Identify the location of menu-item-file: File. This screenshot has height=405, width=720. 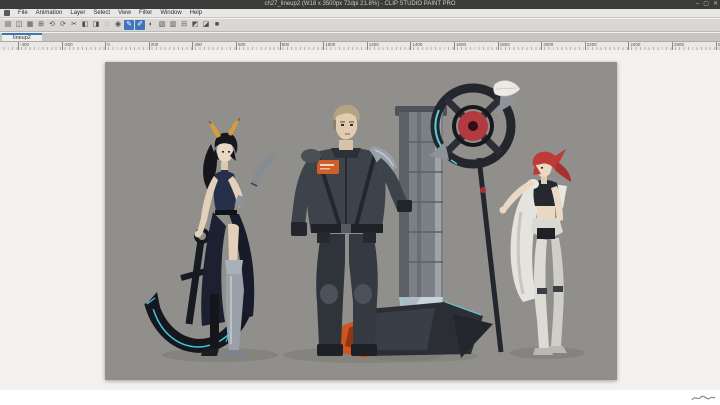
(23, 13).